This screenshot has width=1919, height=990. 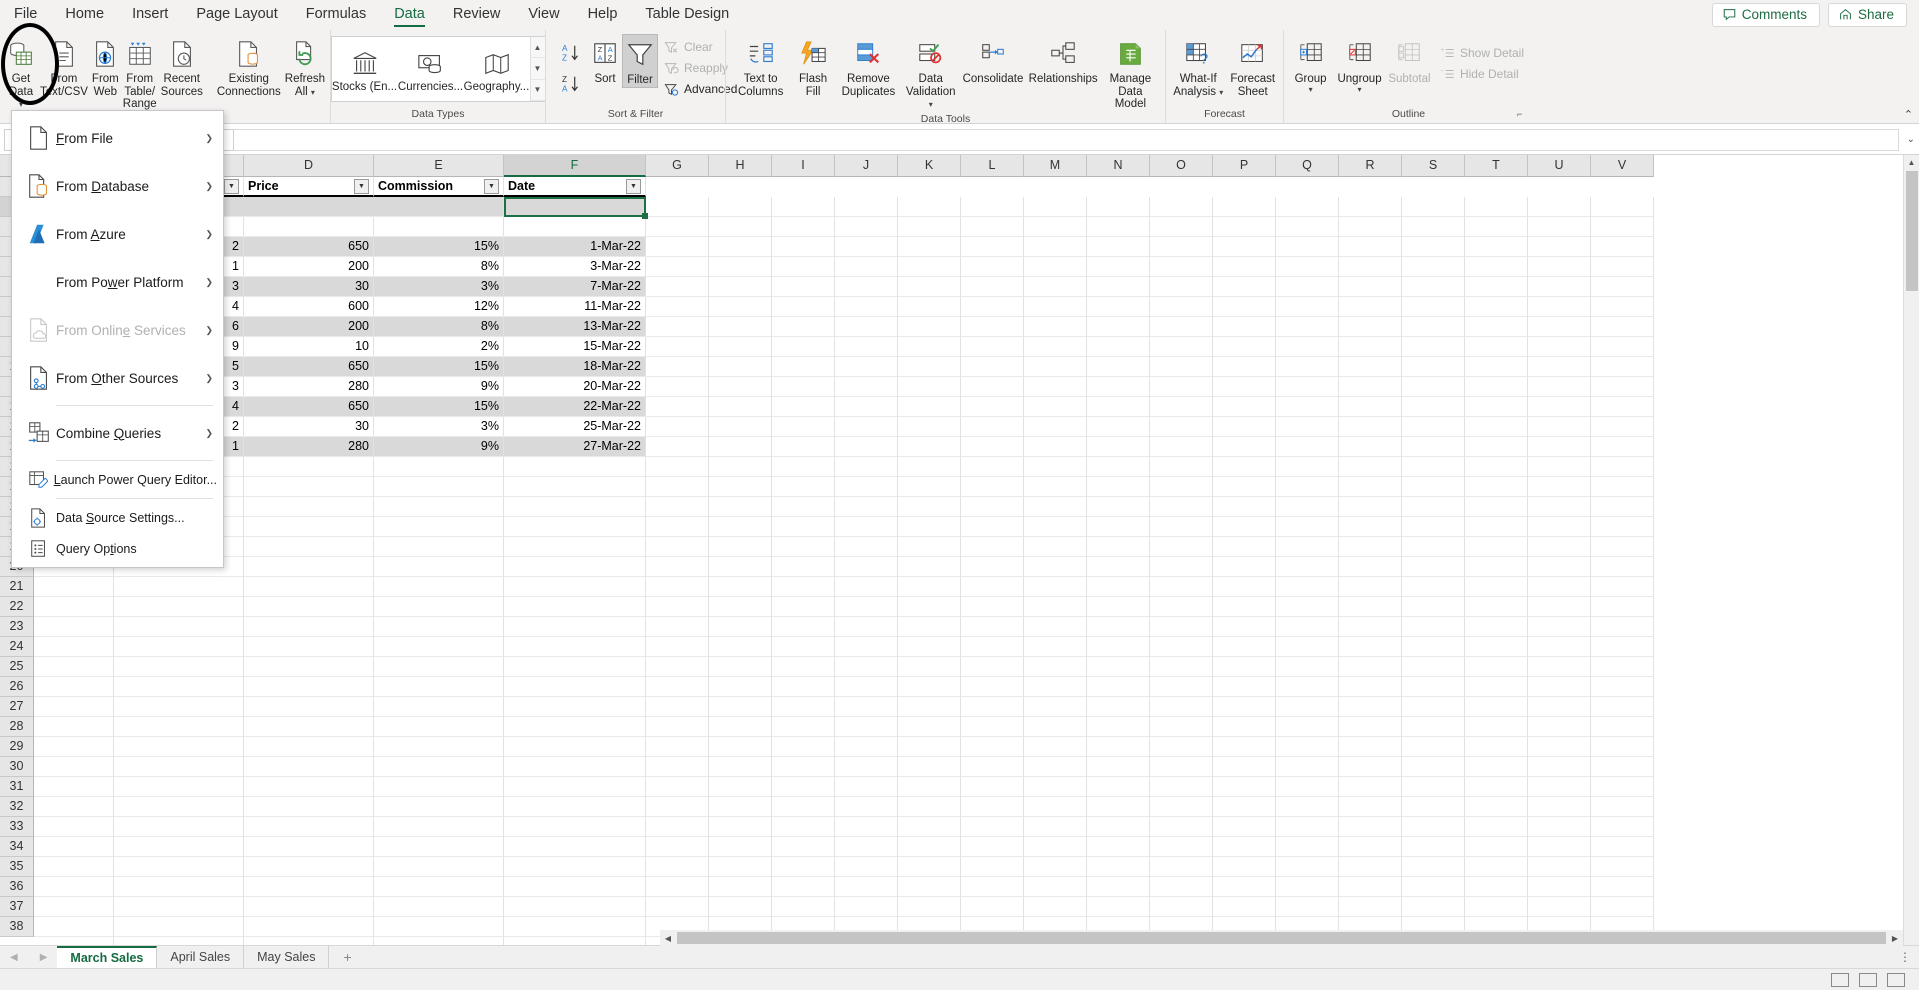 I want to click on cell: 280, so click(x=309, y=387).